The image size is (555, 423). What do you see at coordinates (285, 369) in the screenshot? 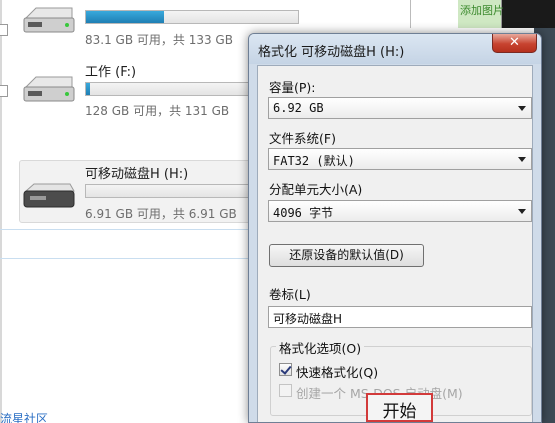
I see `quick-format-checkbox` at bounding box center [285, 369].